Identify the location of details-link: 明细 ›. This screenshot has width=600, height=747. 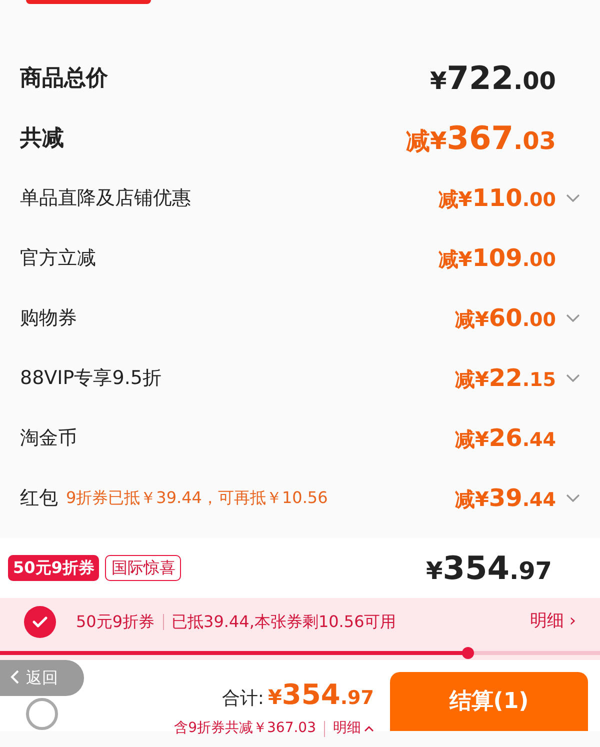
(553, 622).